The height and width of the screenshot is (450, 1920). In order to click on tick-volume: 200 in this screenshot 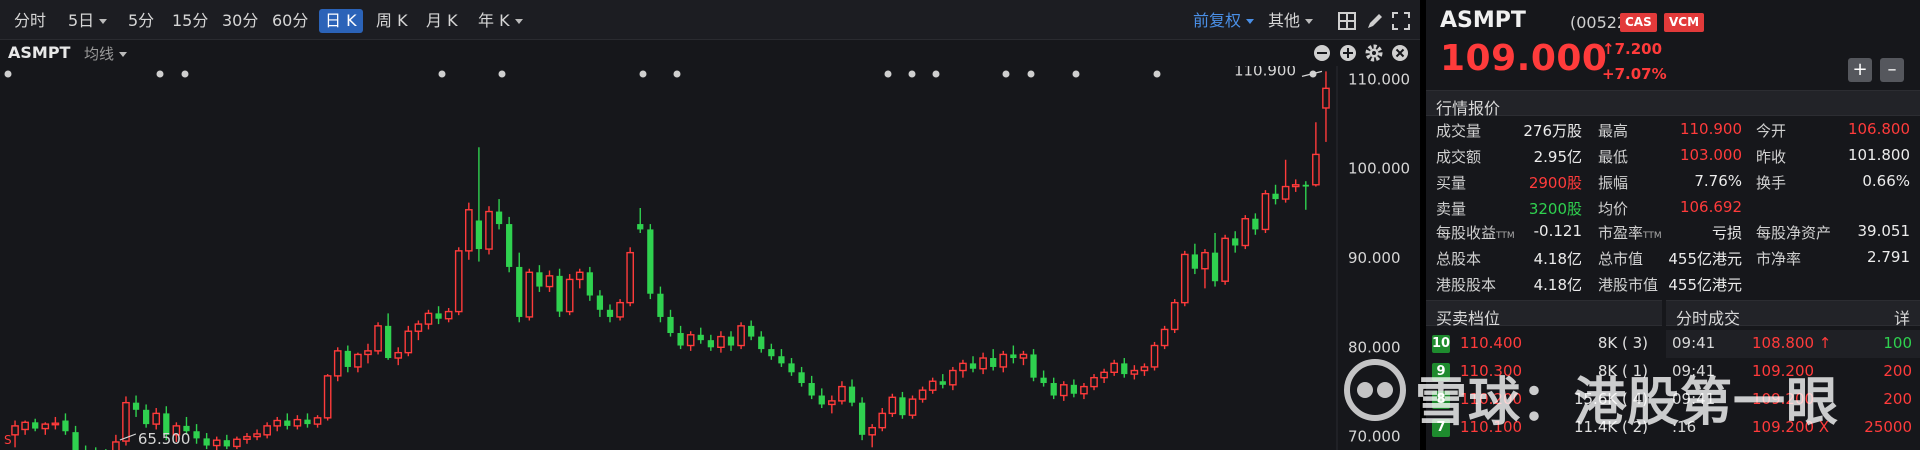, I will do `click(1897, 371)`.